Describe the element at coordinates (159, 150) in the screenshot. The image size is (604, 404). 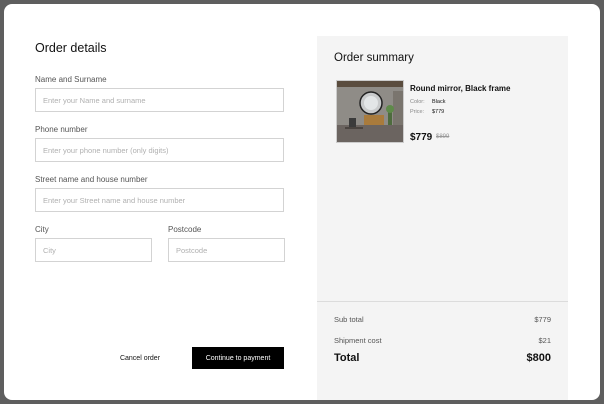
I see `phone-input` at that location.